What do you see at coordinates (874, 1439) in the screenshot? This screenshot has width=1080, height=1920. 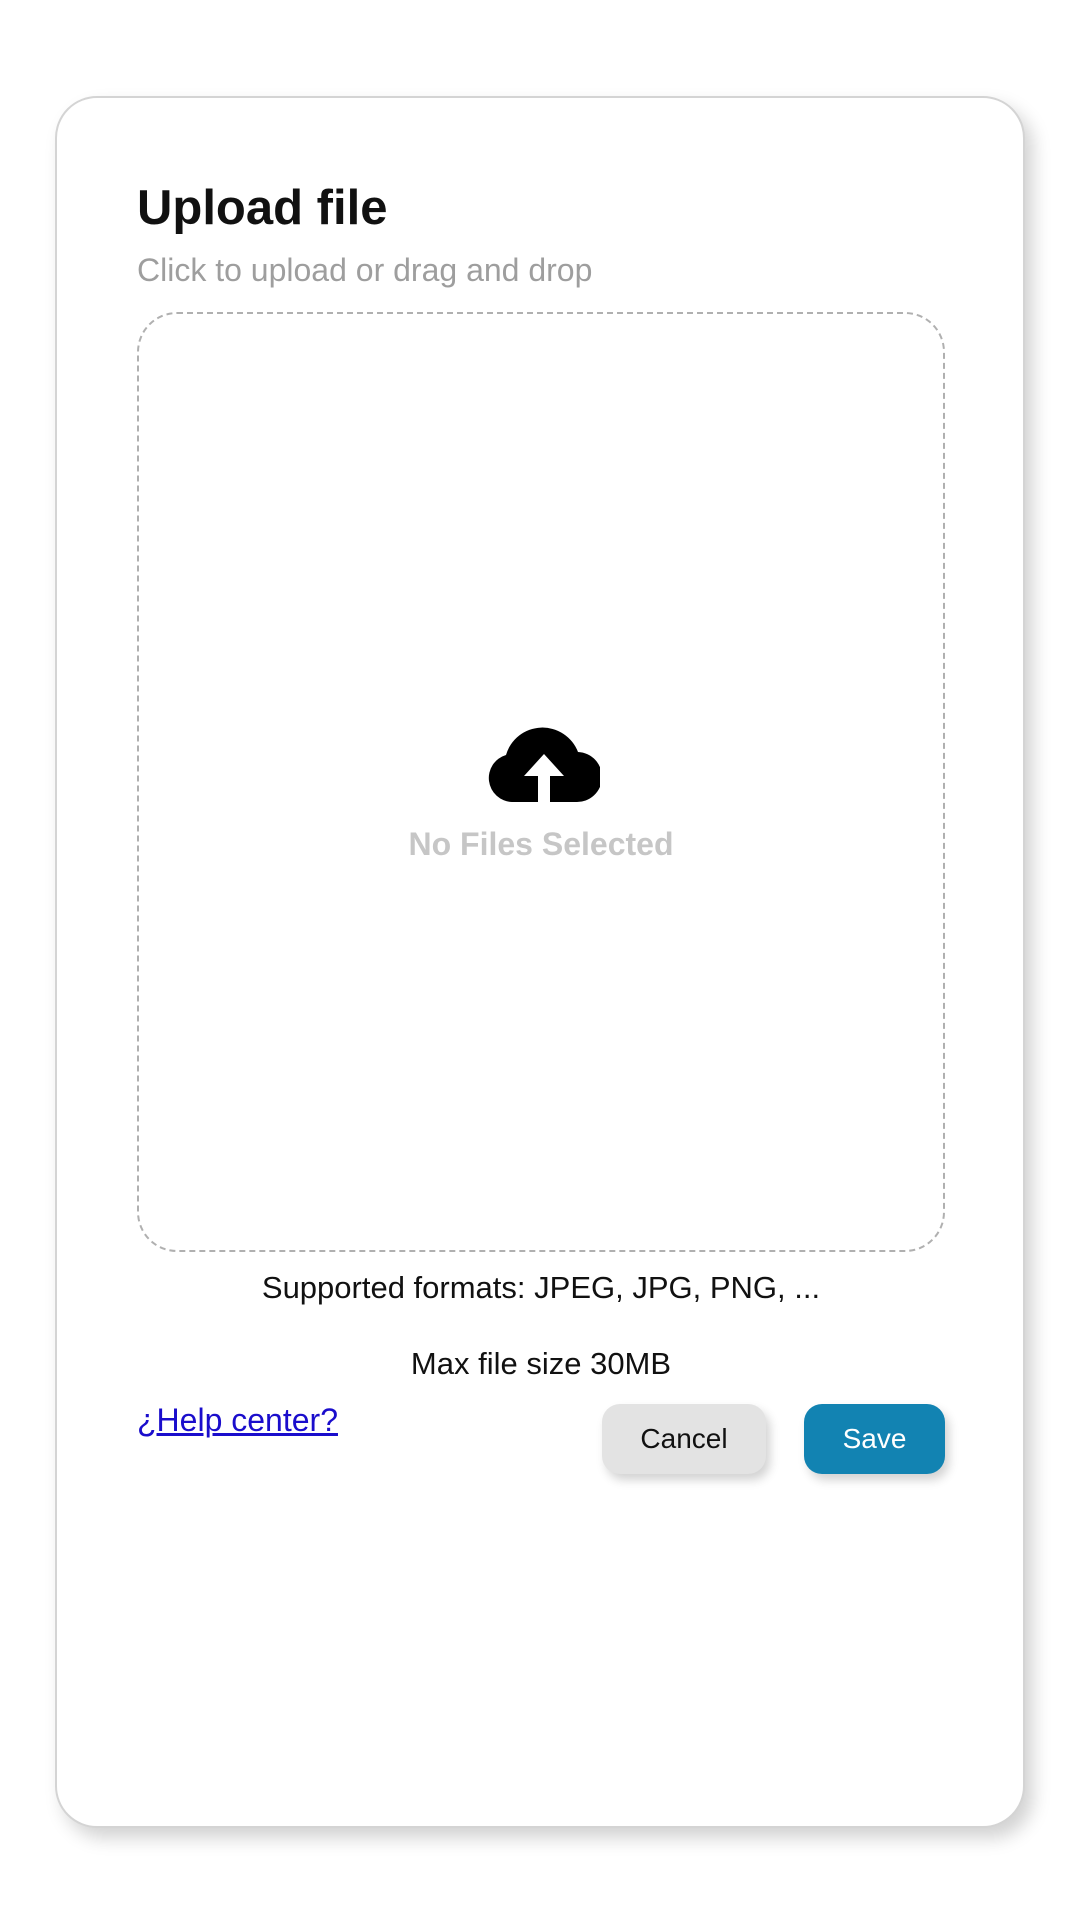 I see `save-button: Save` at bounding box center [874, 1439].